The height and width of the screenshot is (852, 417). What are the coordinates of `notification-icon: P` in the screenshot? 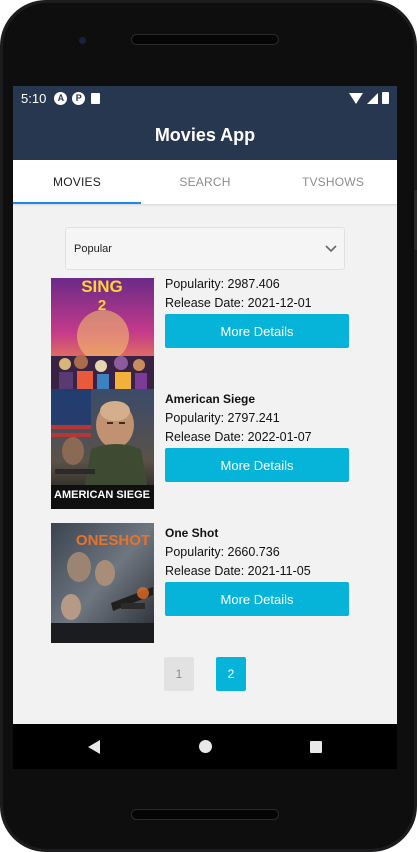 It's located at (79, 98).